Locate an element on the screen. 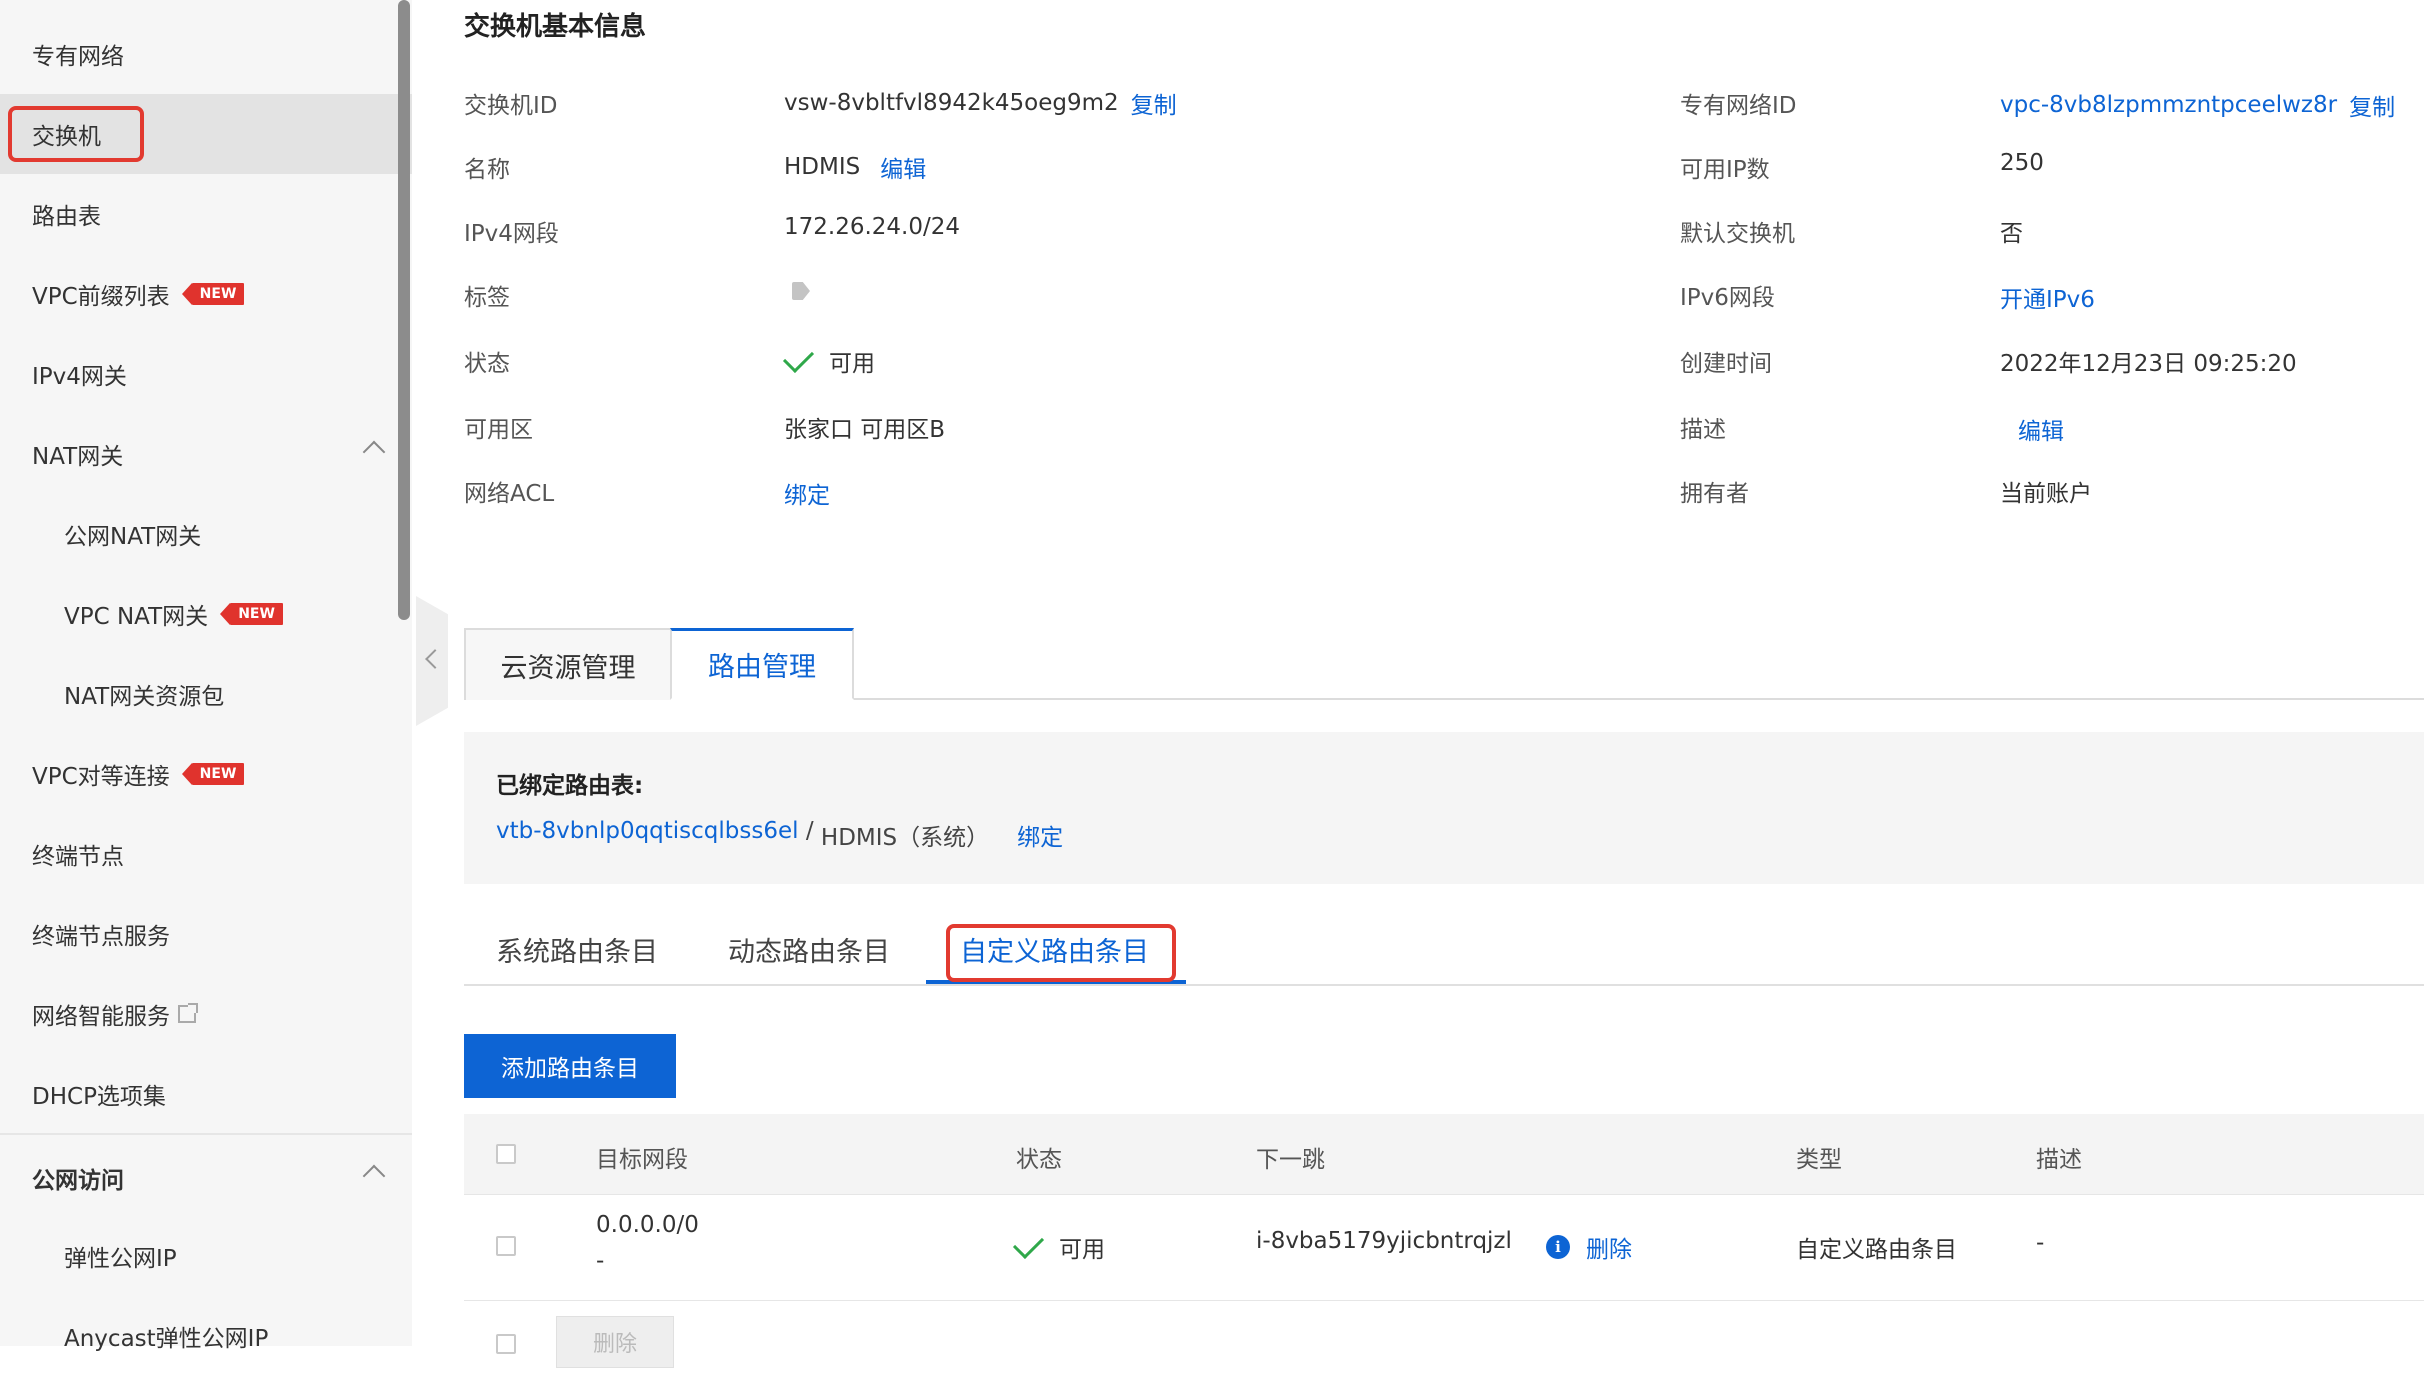 This screenshot has width=2424, height=1376. tag-value is located at coordinates (801, 291).